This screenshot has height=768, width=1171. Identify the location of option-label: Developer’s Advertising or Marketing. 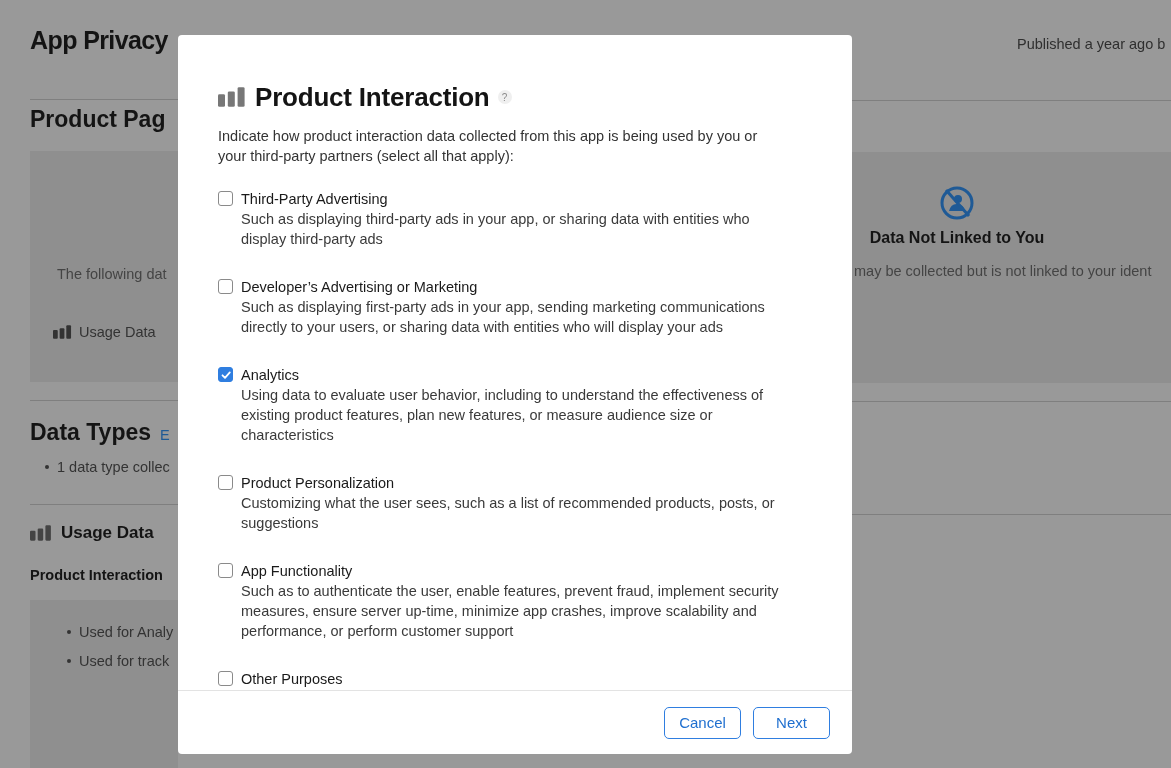
(360, 287).